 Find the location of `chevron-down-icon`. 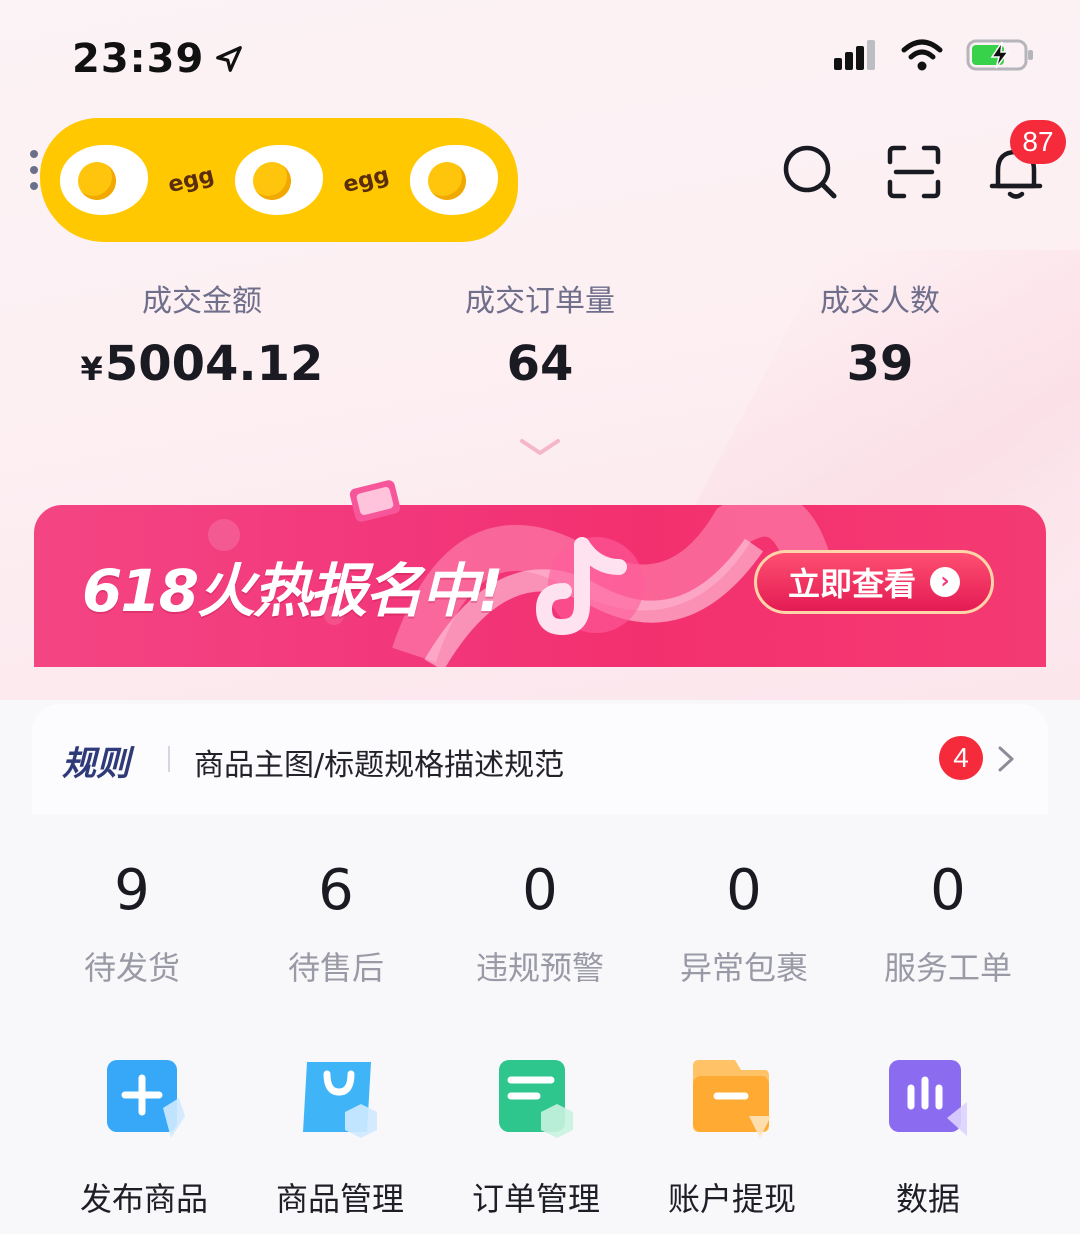

chevron-down-icon is located at coordinates (540, 447).